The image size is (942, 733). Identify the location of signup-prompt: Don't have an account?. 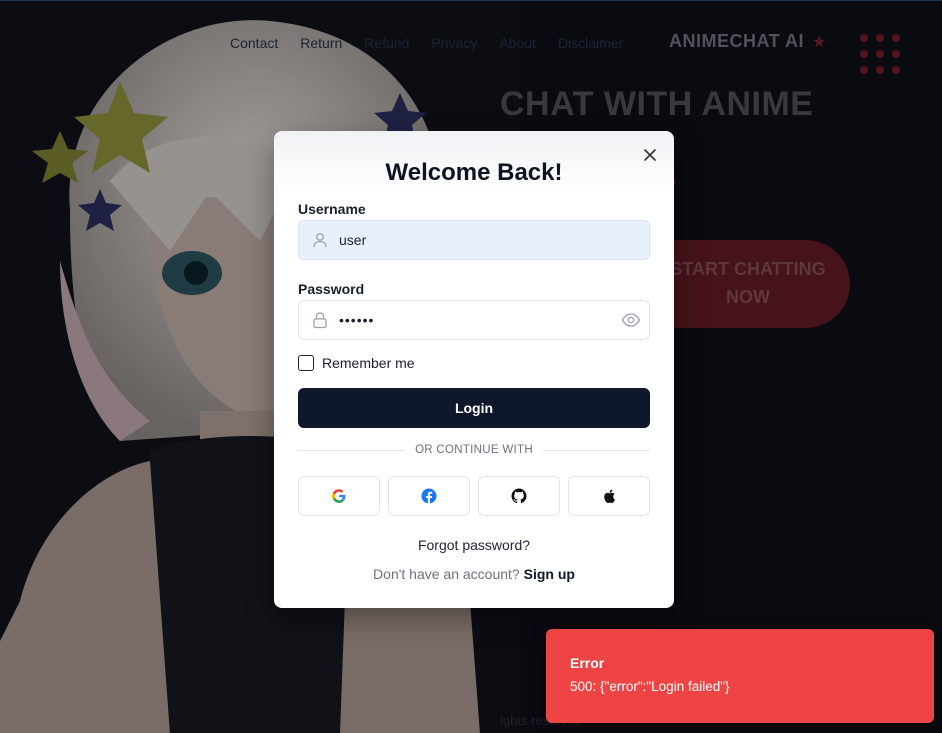
(446, 574).